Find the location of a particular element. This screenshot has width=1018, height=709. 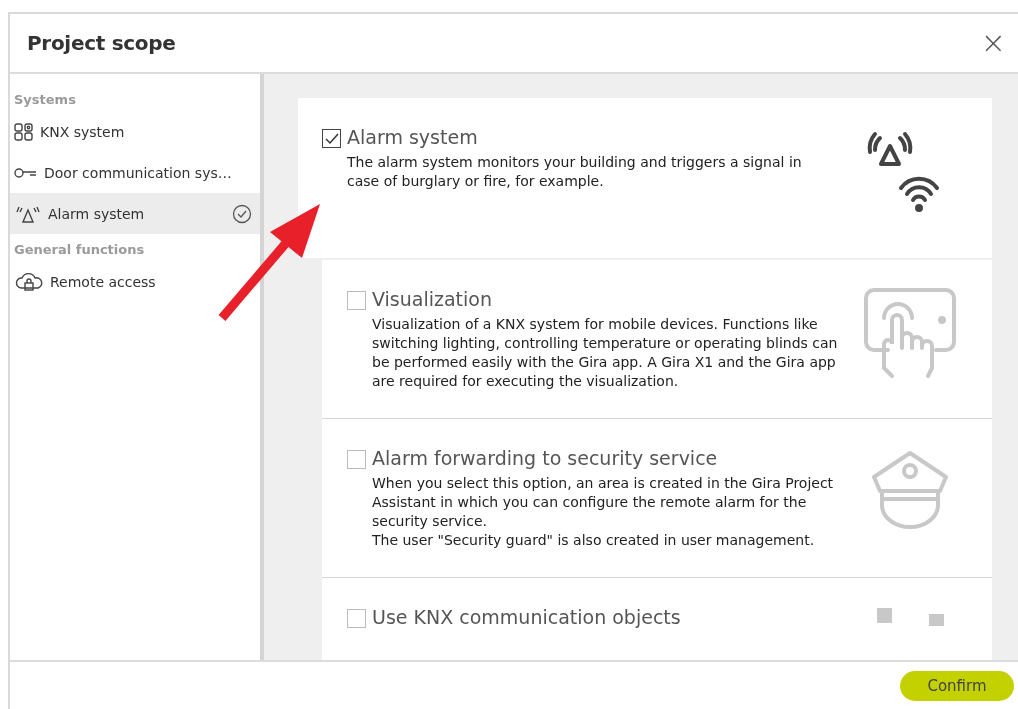

option-description: Visualization of a KNX system for mobile devices. Functions like switching lighting, controlling temperature or operating blinds can be performed easily with the Gira app. A Gira X1 and the Gira app are required for executing the visualization. is located at coordinates (605, 353).